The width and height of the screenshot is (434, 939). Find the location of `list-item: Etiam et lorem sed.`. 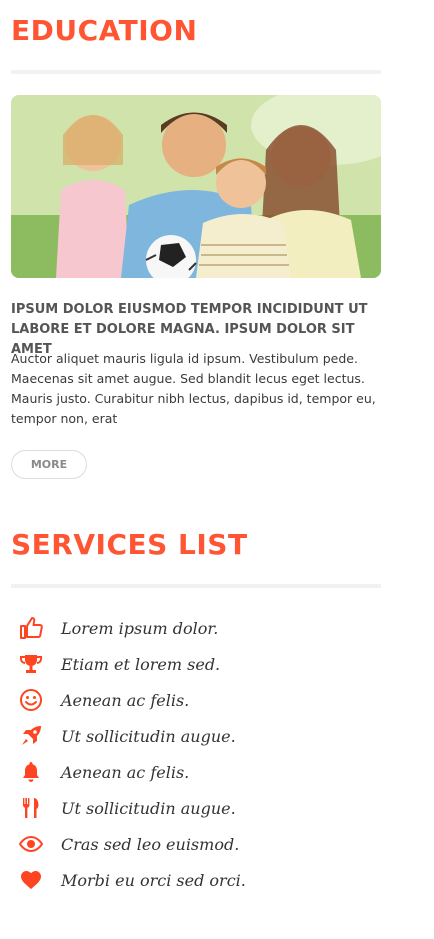

list-item: Etiam et lorem sed. is located at coordinates (201, 664).